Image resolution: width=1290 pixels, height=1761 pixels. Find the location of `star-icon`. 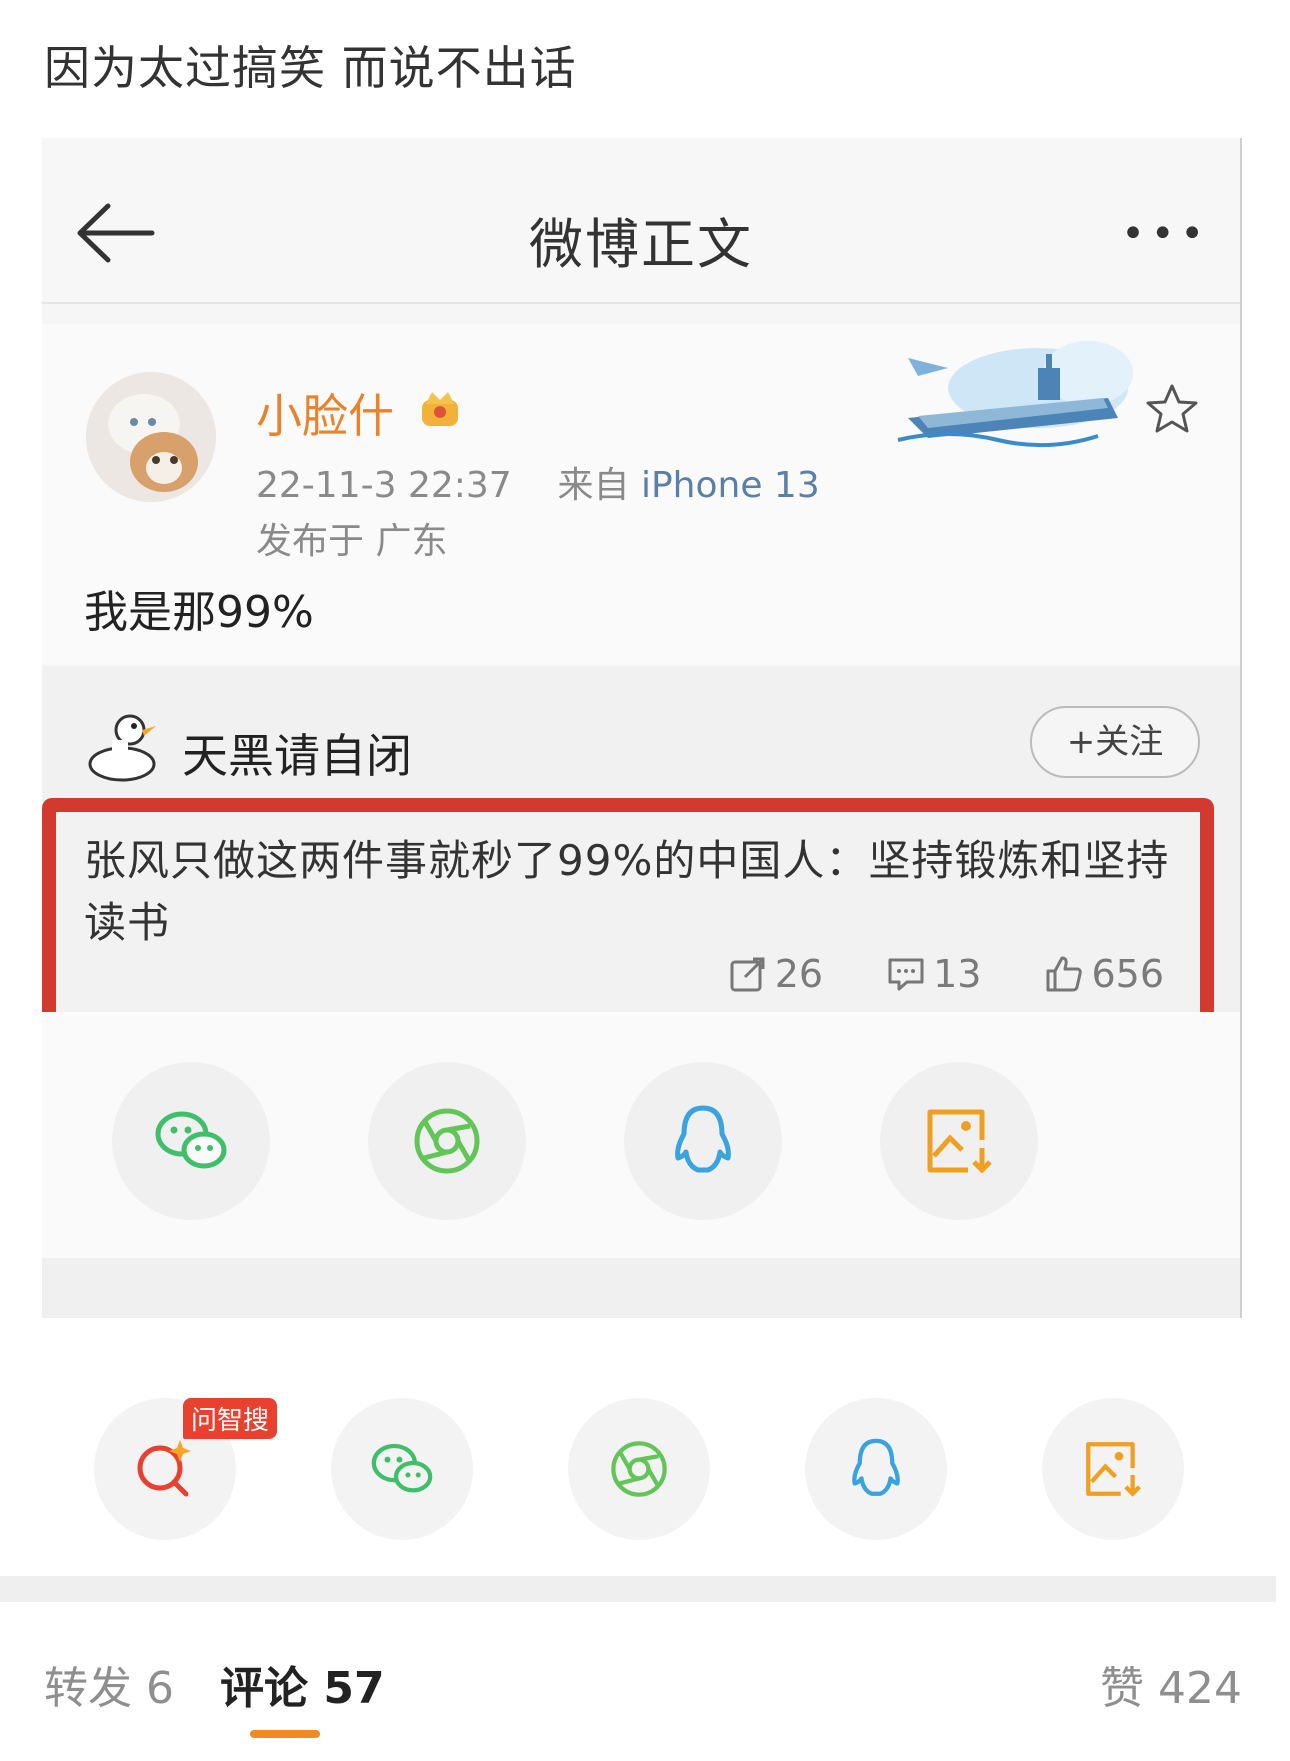

star-icon is located at coordinates (1172, 410).